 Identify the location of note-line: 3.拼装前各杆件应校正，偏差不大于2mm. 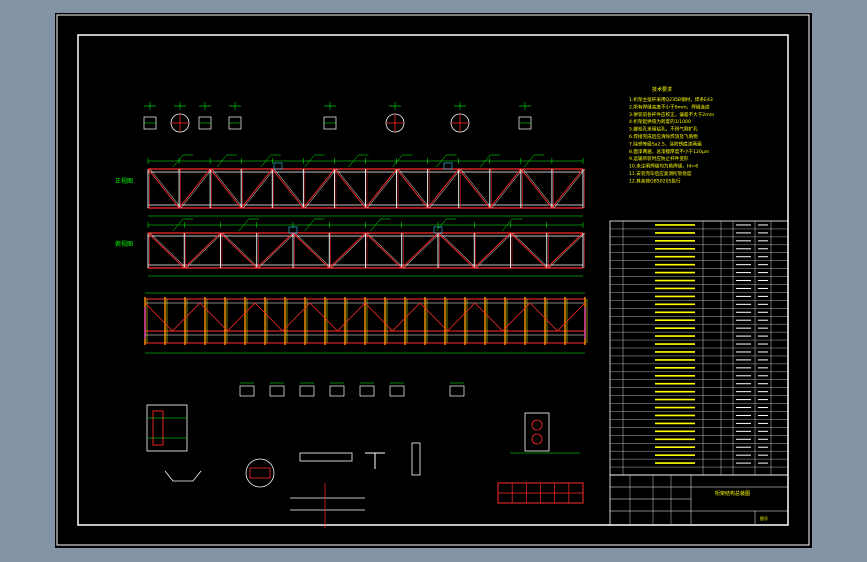
(672, 114).